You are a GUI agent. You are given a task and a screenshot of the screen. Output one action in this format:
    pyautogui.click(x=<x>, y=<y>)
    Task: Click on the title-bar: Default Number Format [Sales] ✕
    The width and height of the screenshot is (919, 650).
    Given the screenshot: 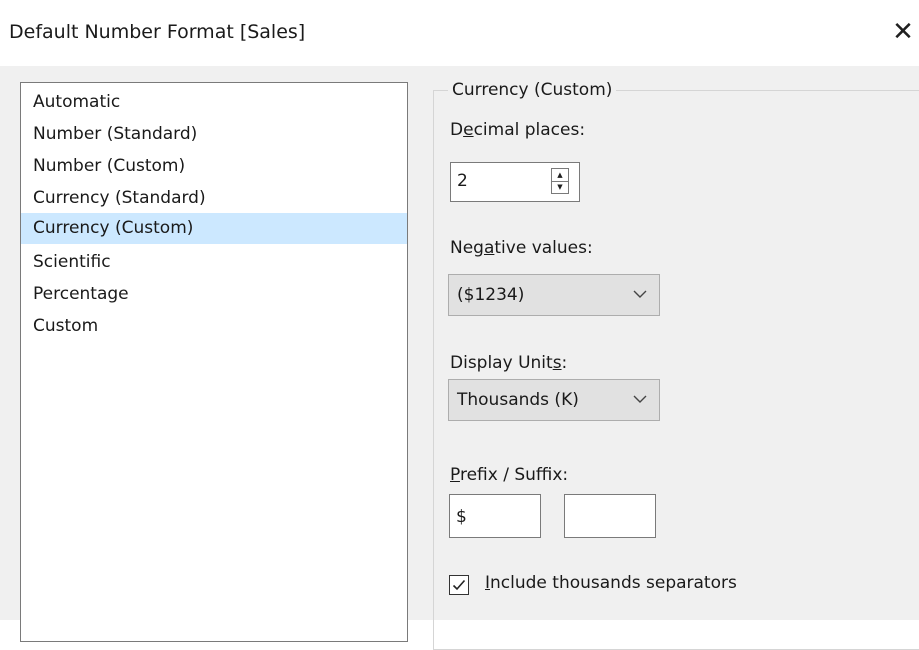 What is the action you would take?
    pyautogui.click(x=459, y=33)
    